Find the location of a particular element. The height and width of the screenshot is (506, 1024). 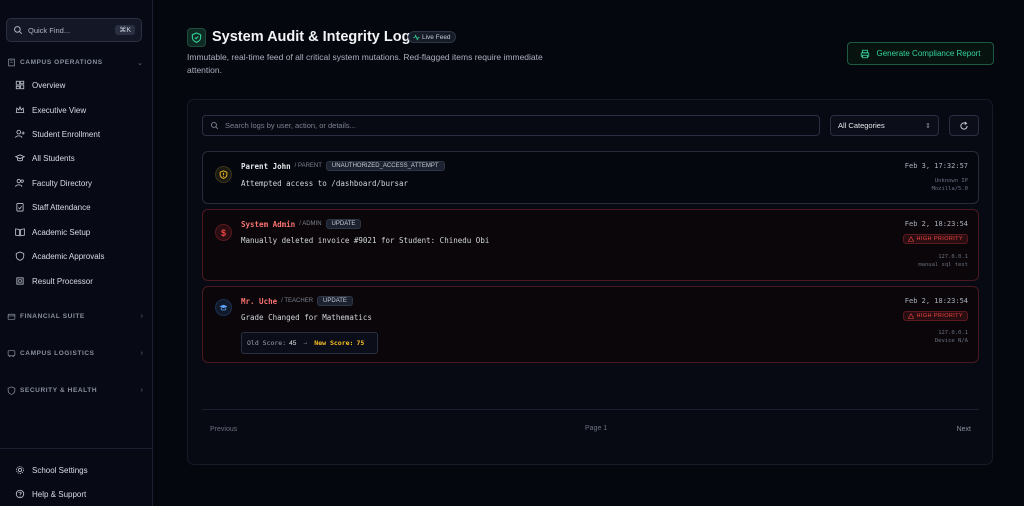

new-score-value: 75 is located at coordinates (360, 343).